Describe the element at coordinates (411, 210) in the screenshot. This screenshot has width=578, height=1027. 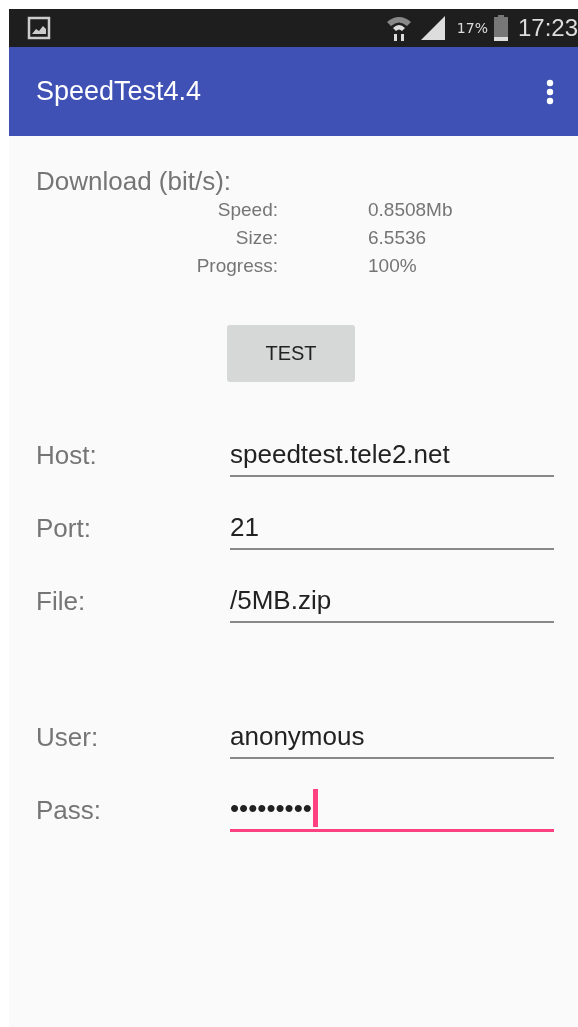
I see `stat-value: 0.8508Mb` at that location.